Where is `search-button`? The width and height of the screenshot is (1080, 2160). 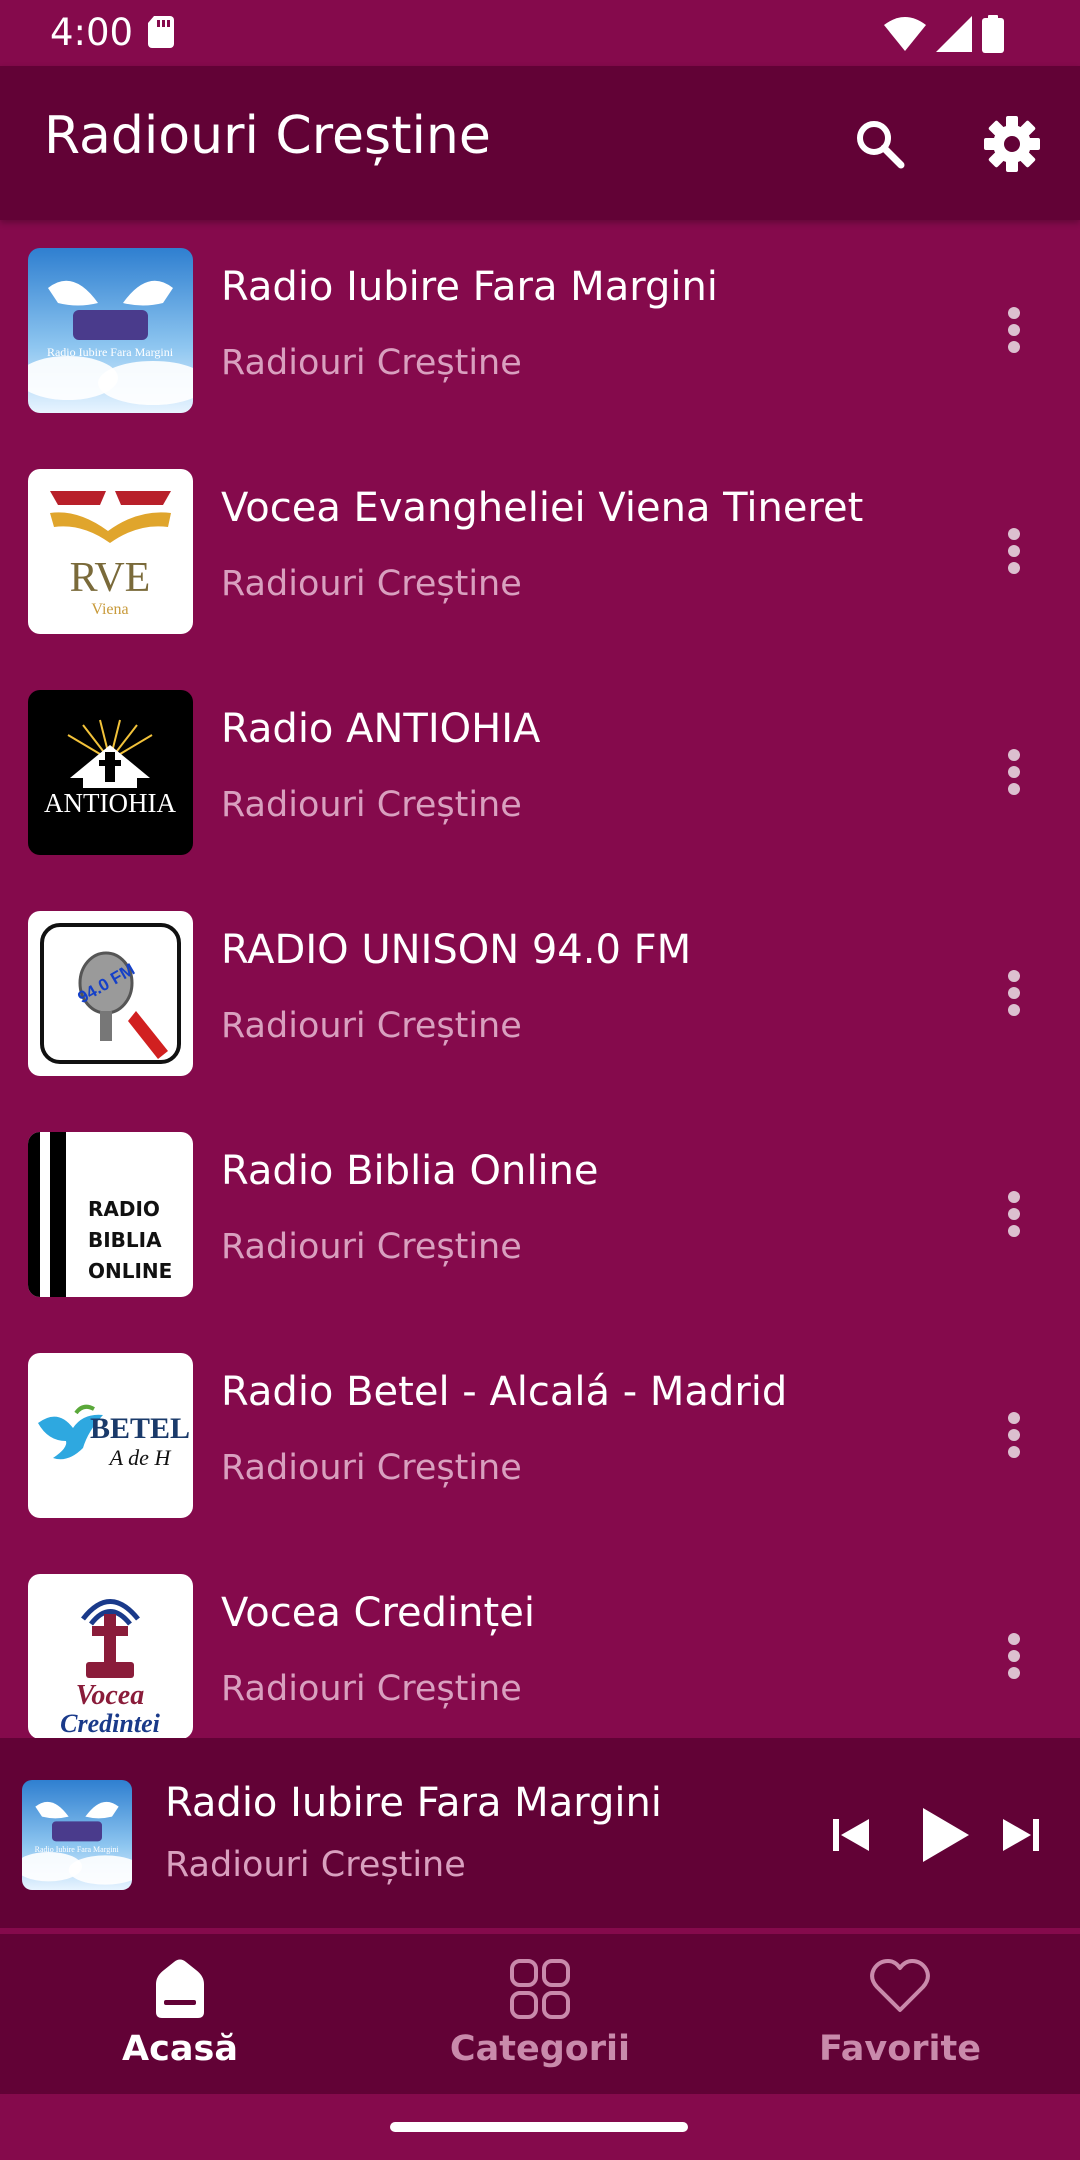
search-button is located at coordinates (880, 144).